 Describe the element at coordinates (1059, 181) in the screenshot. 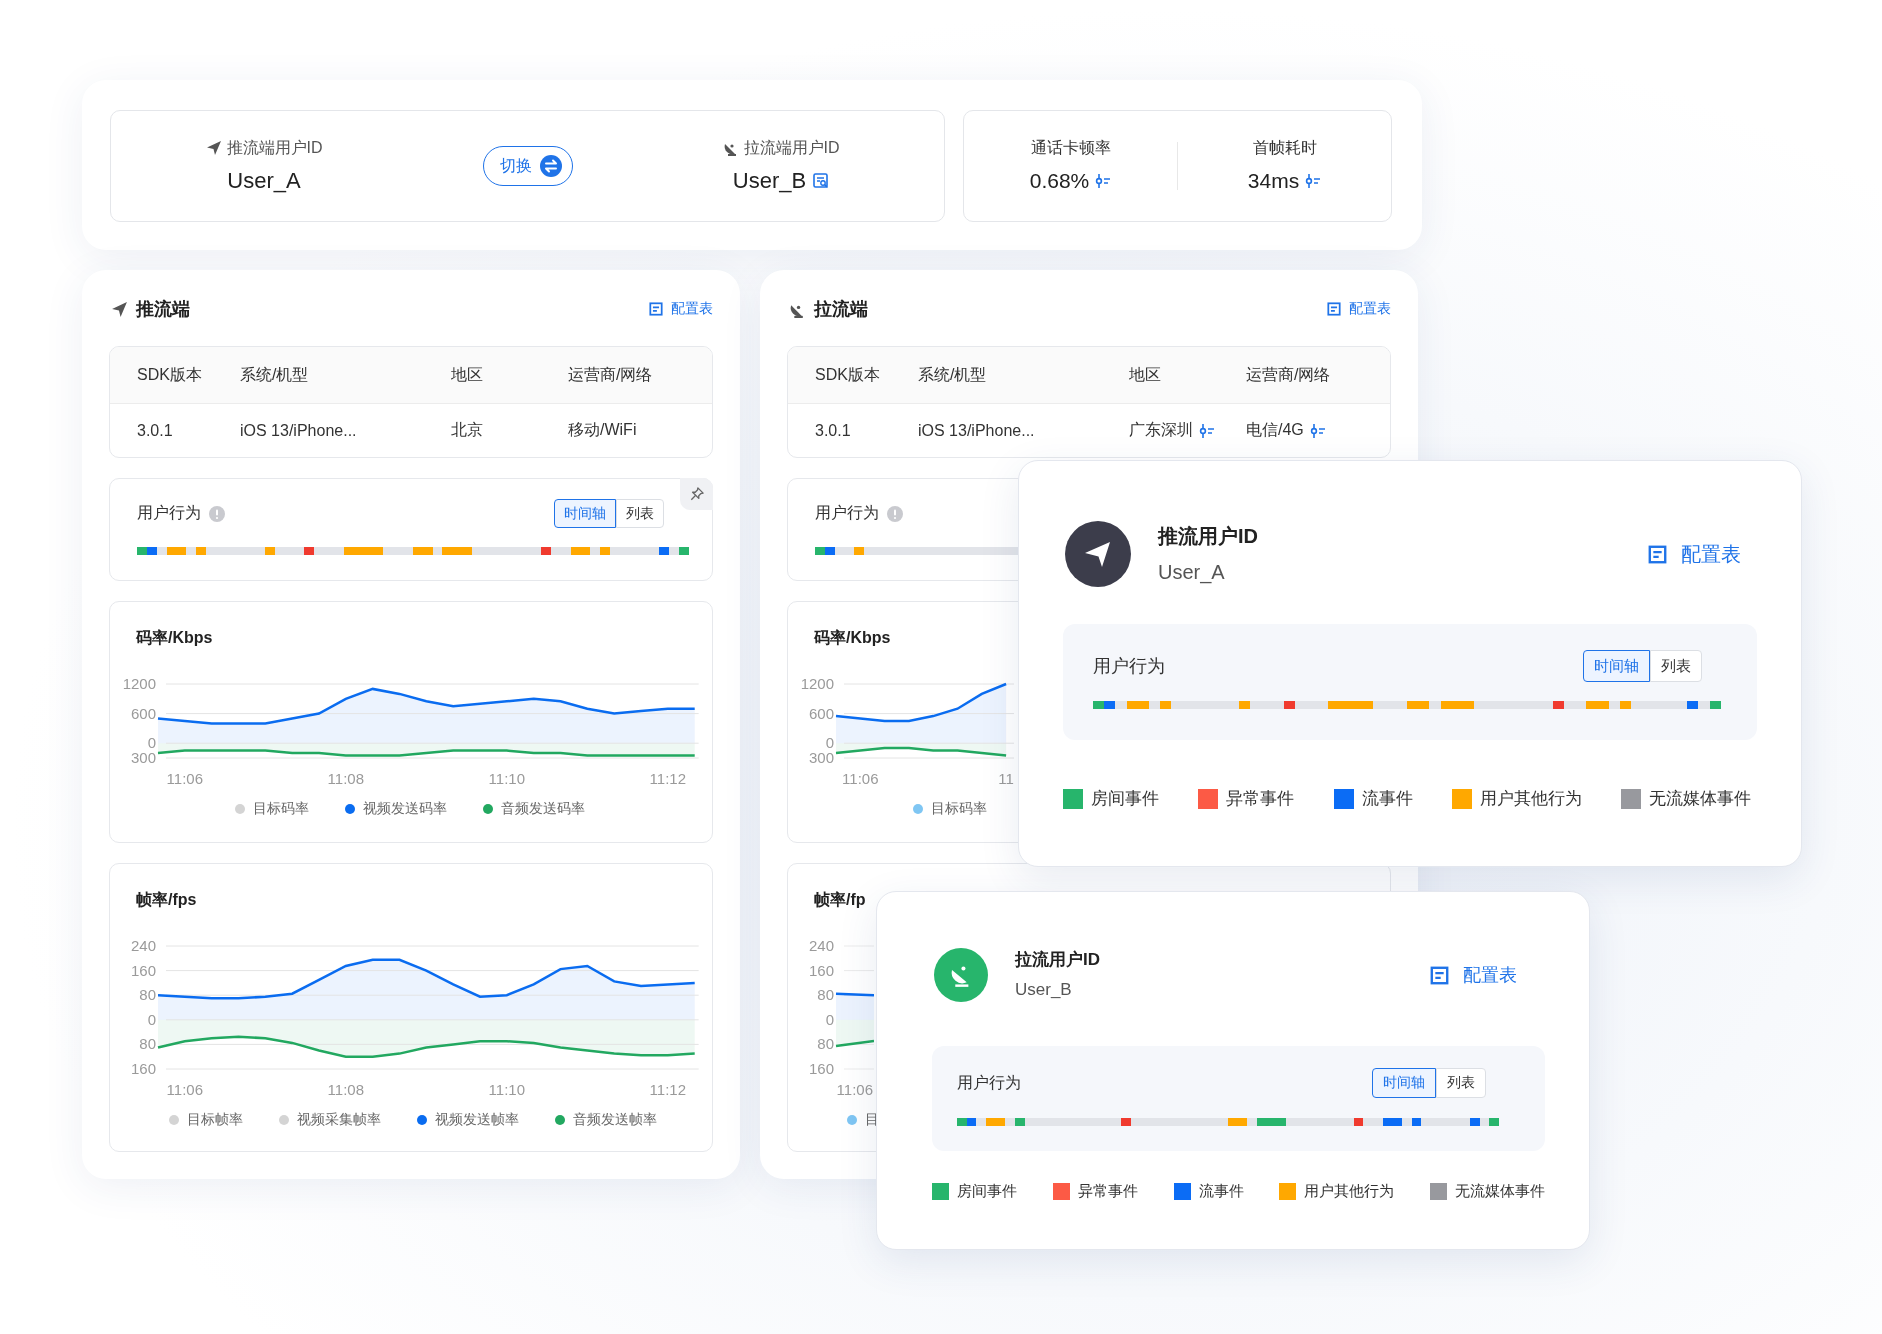

I see `metric-value: 0.68%` at that location.